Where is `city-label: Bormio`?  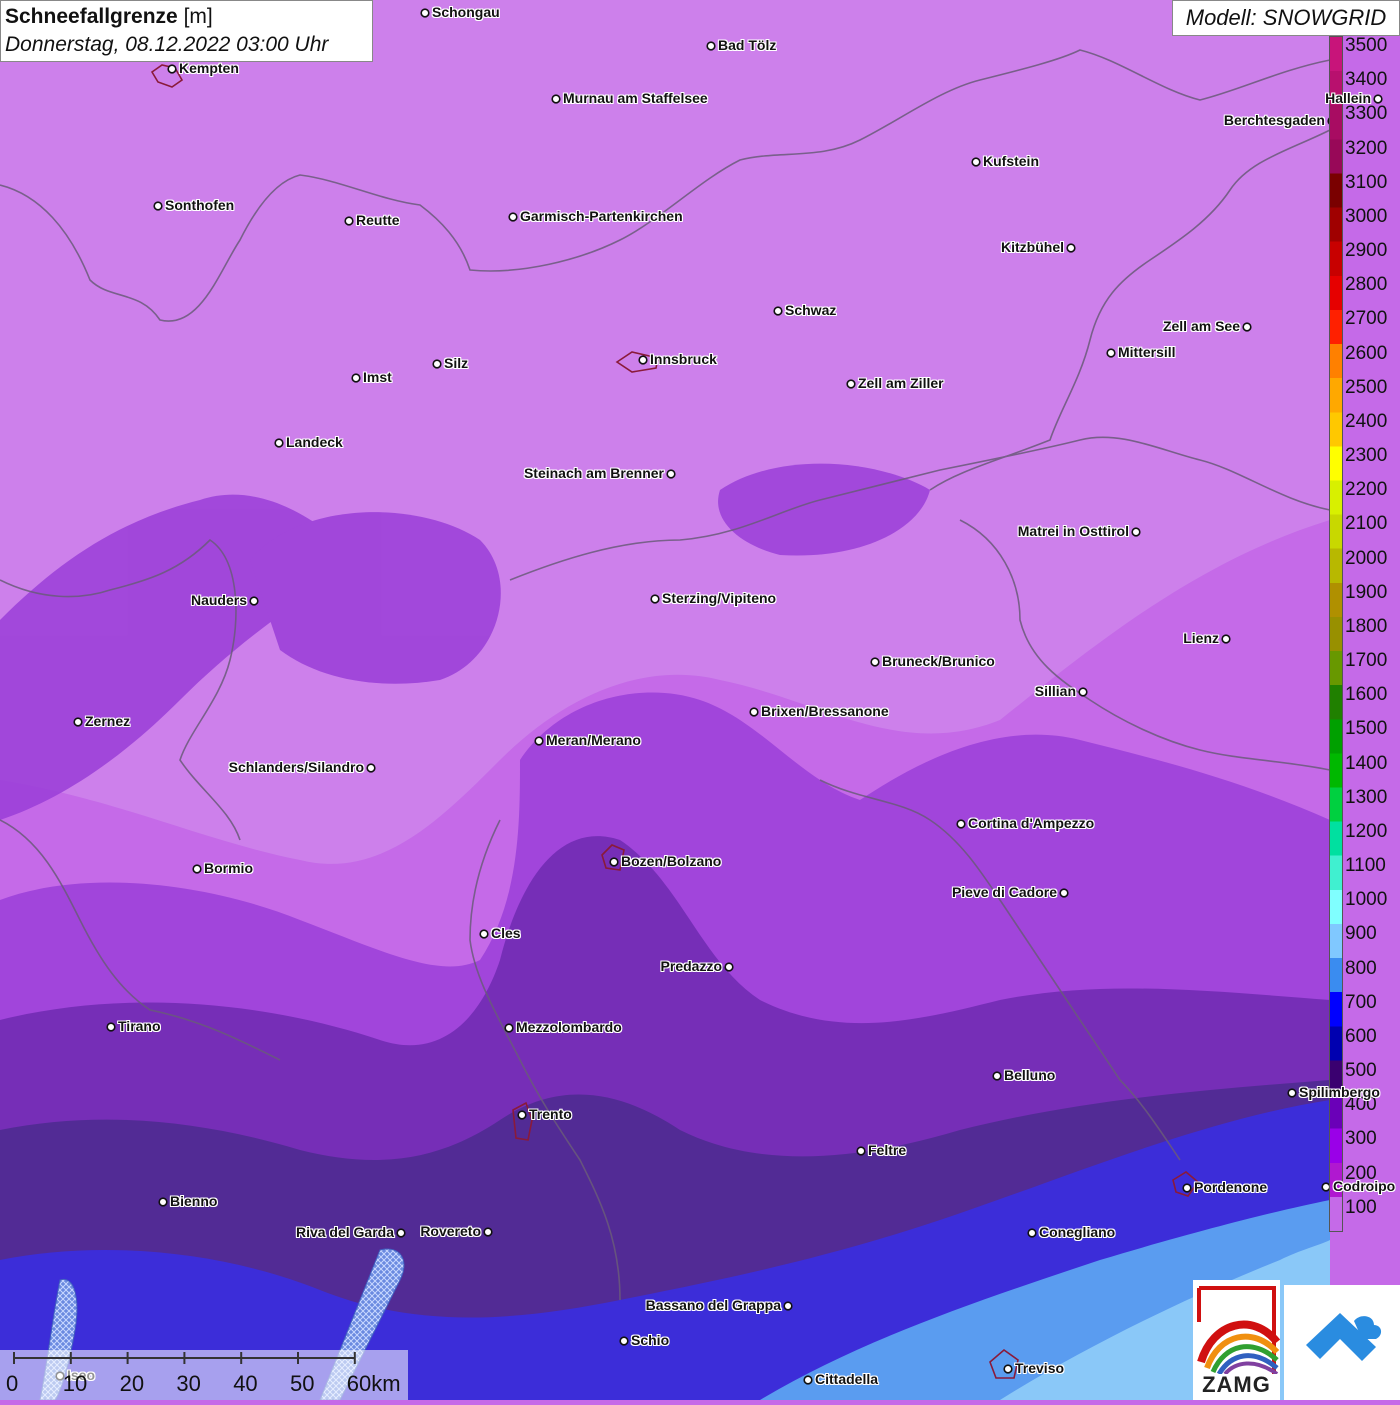
city-label: Bormio is located at coordinates (228, 868).